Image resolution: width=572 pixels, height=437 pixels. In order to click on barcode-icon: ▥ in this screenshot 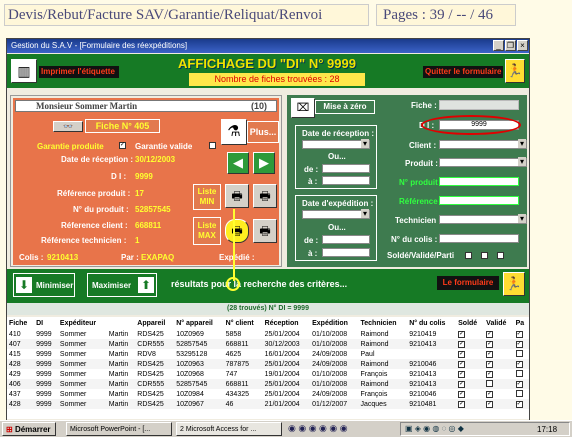, I will do `click(24, 71)`.